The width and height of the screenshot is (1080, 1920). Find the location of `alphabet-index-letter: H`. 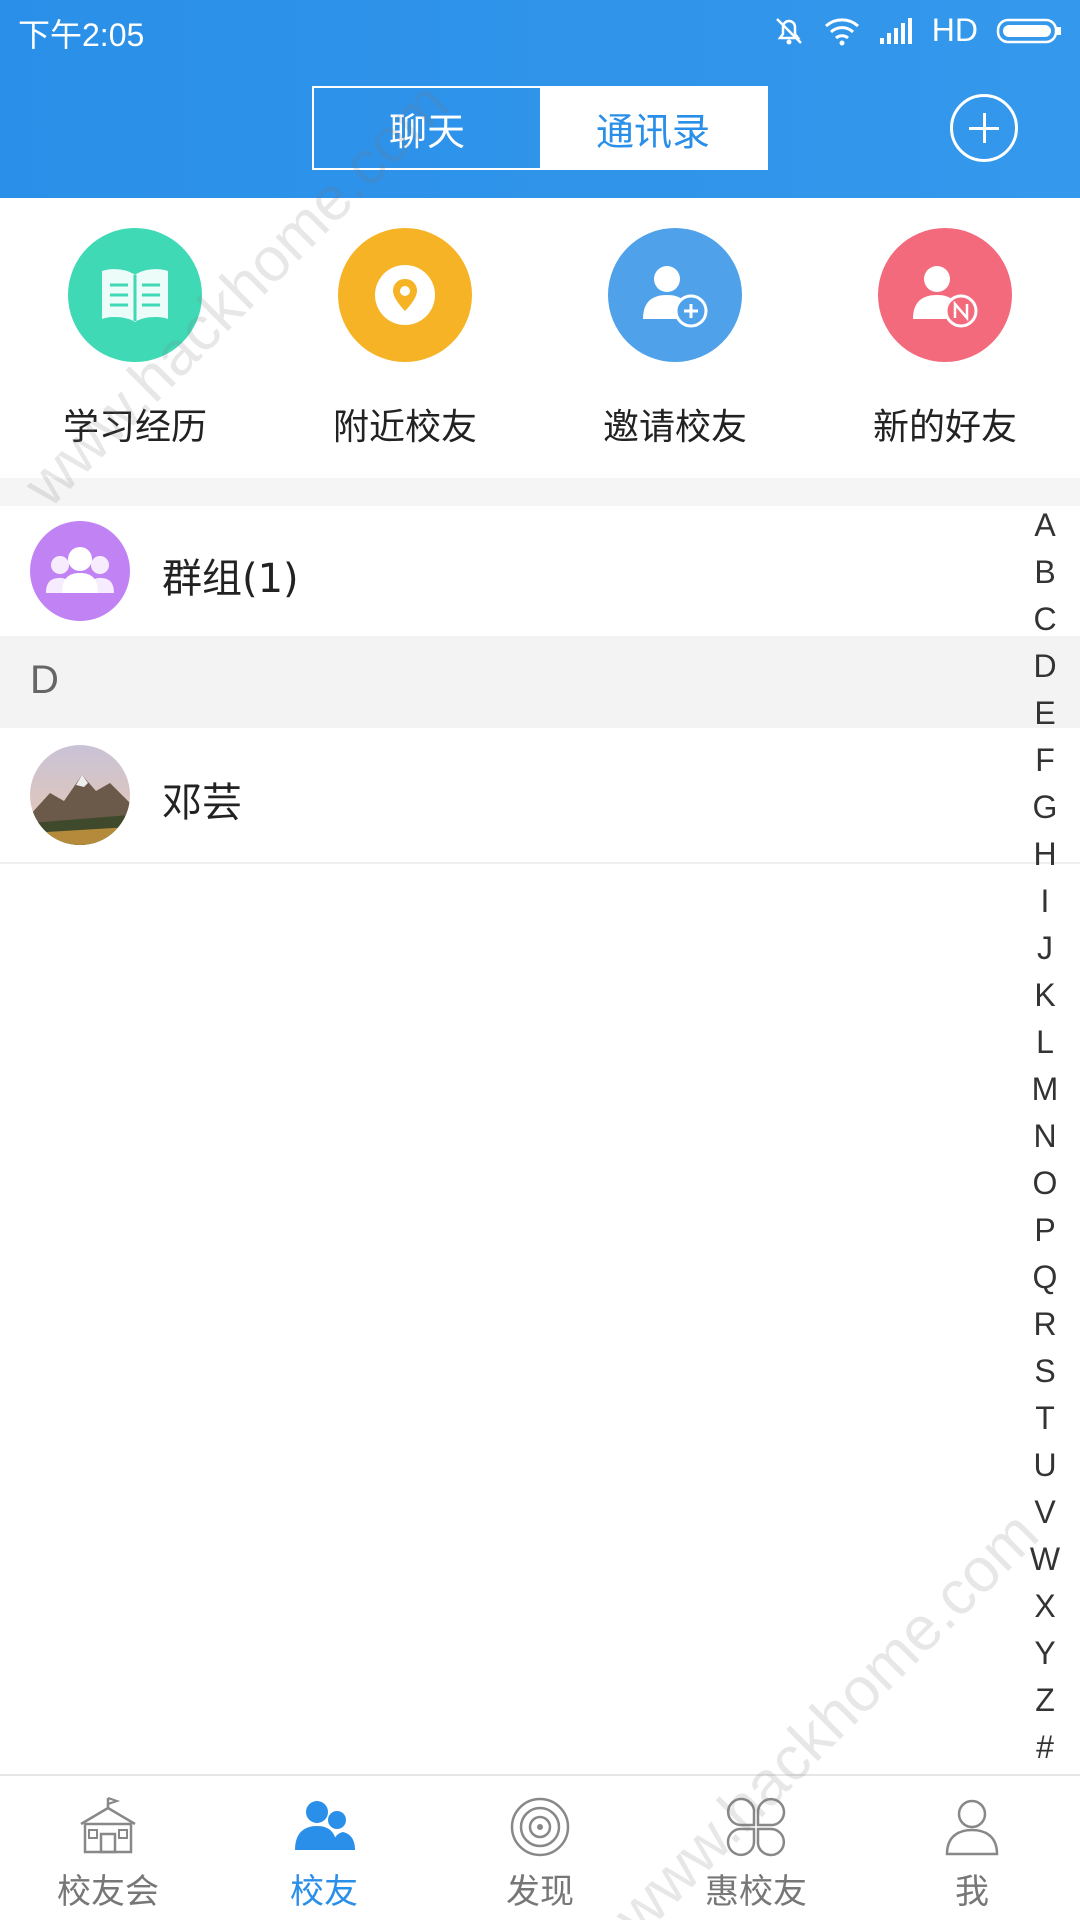

alphabet-index-letter: H is located at coordinates (1044, 854).